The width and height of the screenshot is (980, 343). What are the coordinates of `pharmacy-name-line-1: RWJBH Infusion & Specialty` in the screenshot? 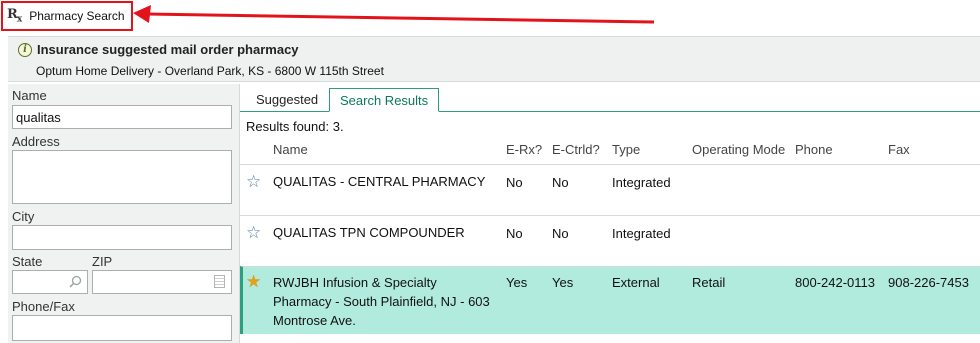 It's located at (355, 282).